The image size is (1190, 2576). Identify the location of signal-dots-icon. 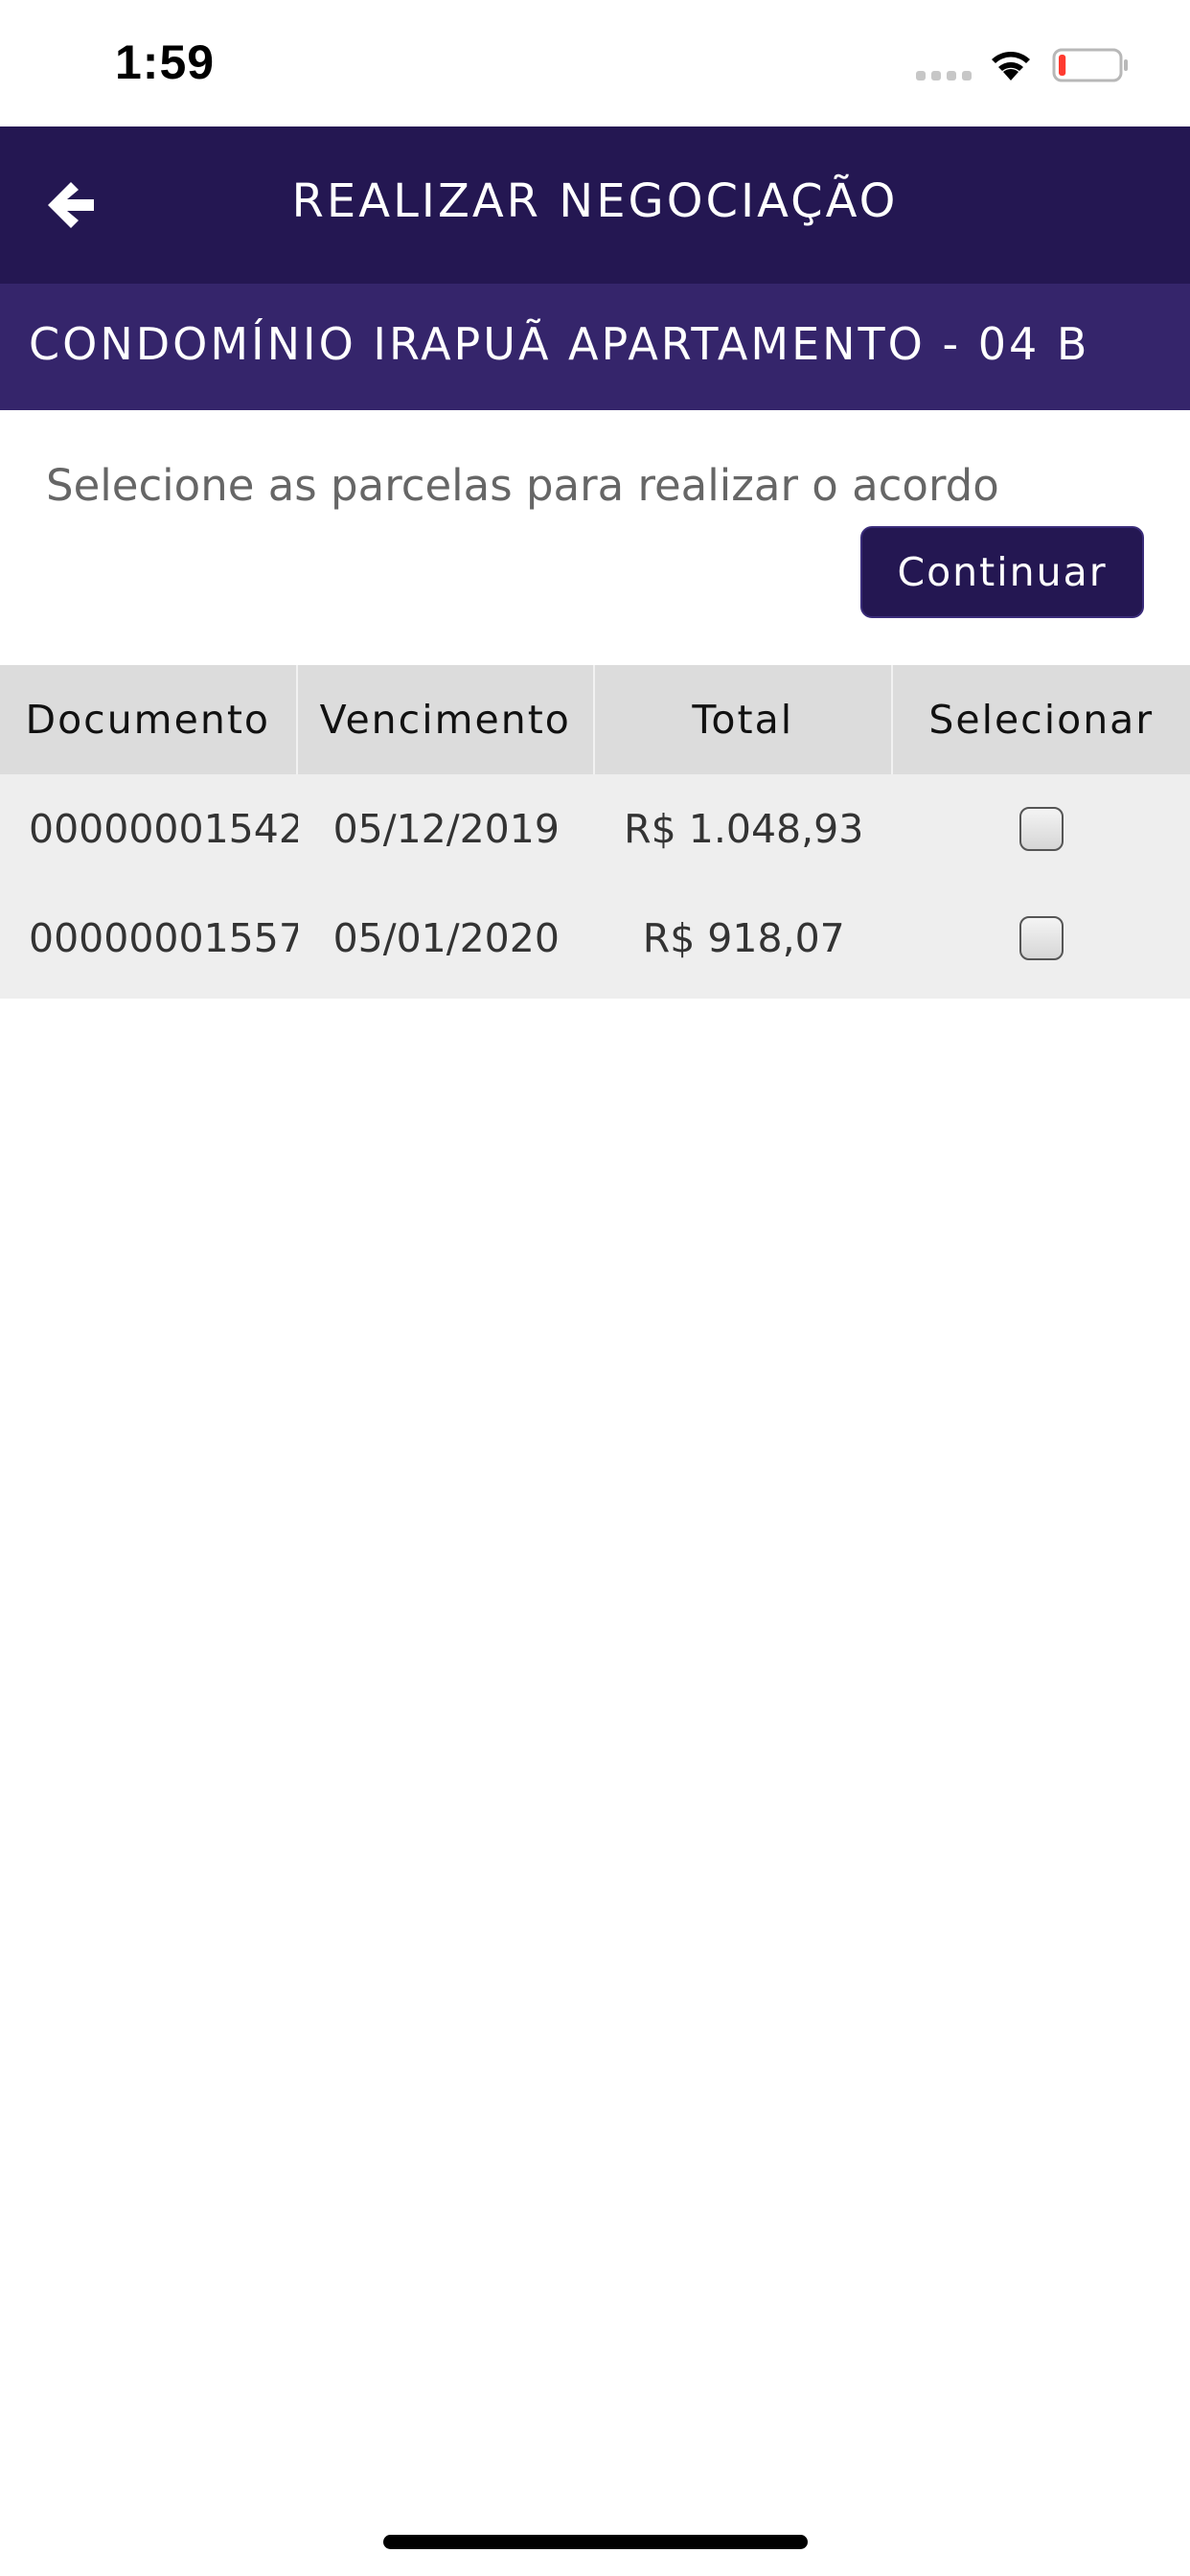
(944, 75).